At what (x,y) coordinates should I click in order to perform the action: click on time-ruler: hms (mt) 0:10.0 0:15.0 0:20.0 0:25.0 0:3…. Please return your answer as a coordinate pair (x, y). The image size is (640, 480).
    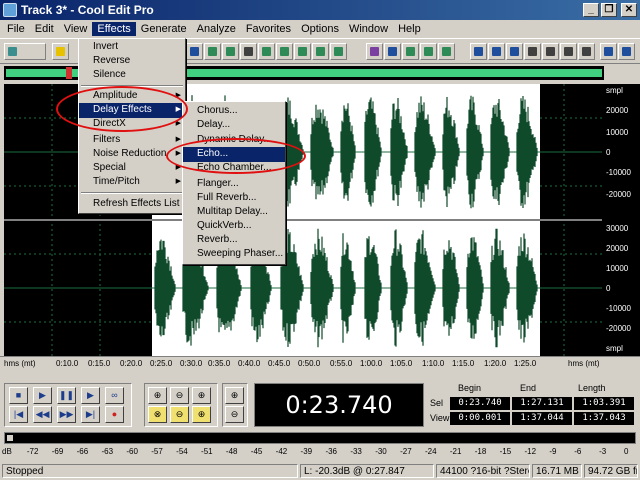
    Looking at the image, I should click on (320, 363).